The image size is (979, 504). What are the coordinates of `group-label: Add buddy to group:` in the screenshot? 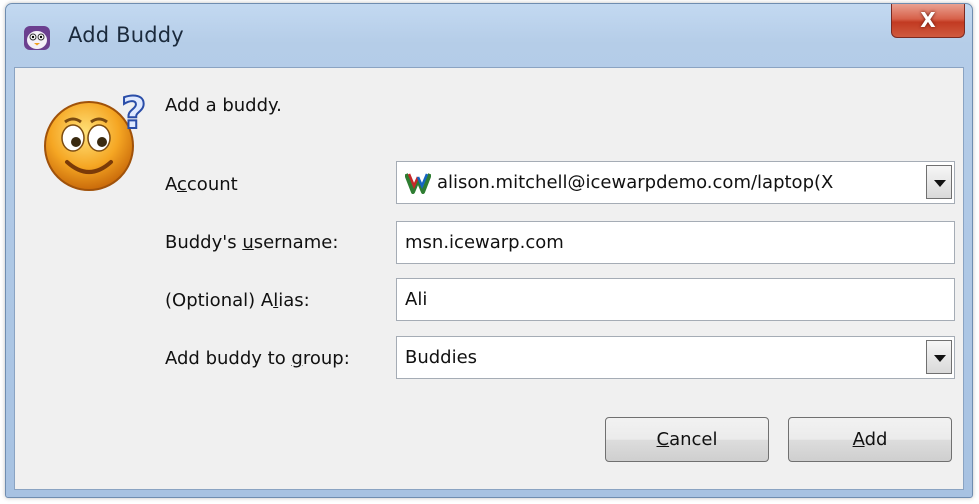 It's located at (257, 358).